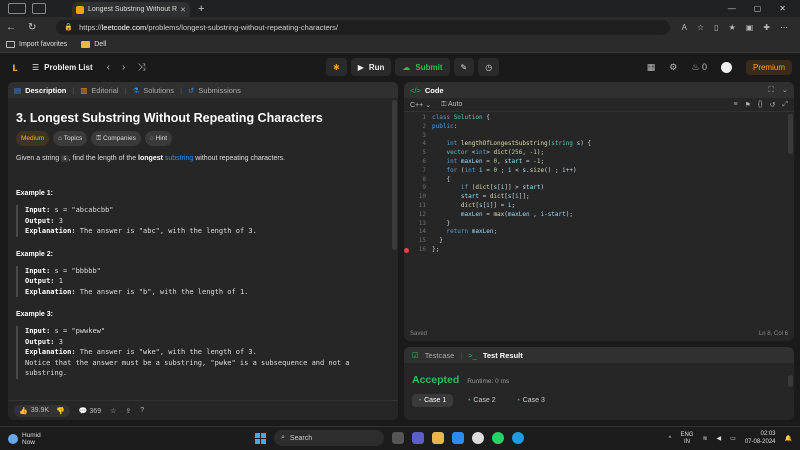  I want to click on prev-problem-icon: ‹, so click(108, 67).